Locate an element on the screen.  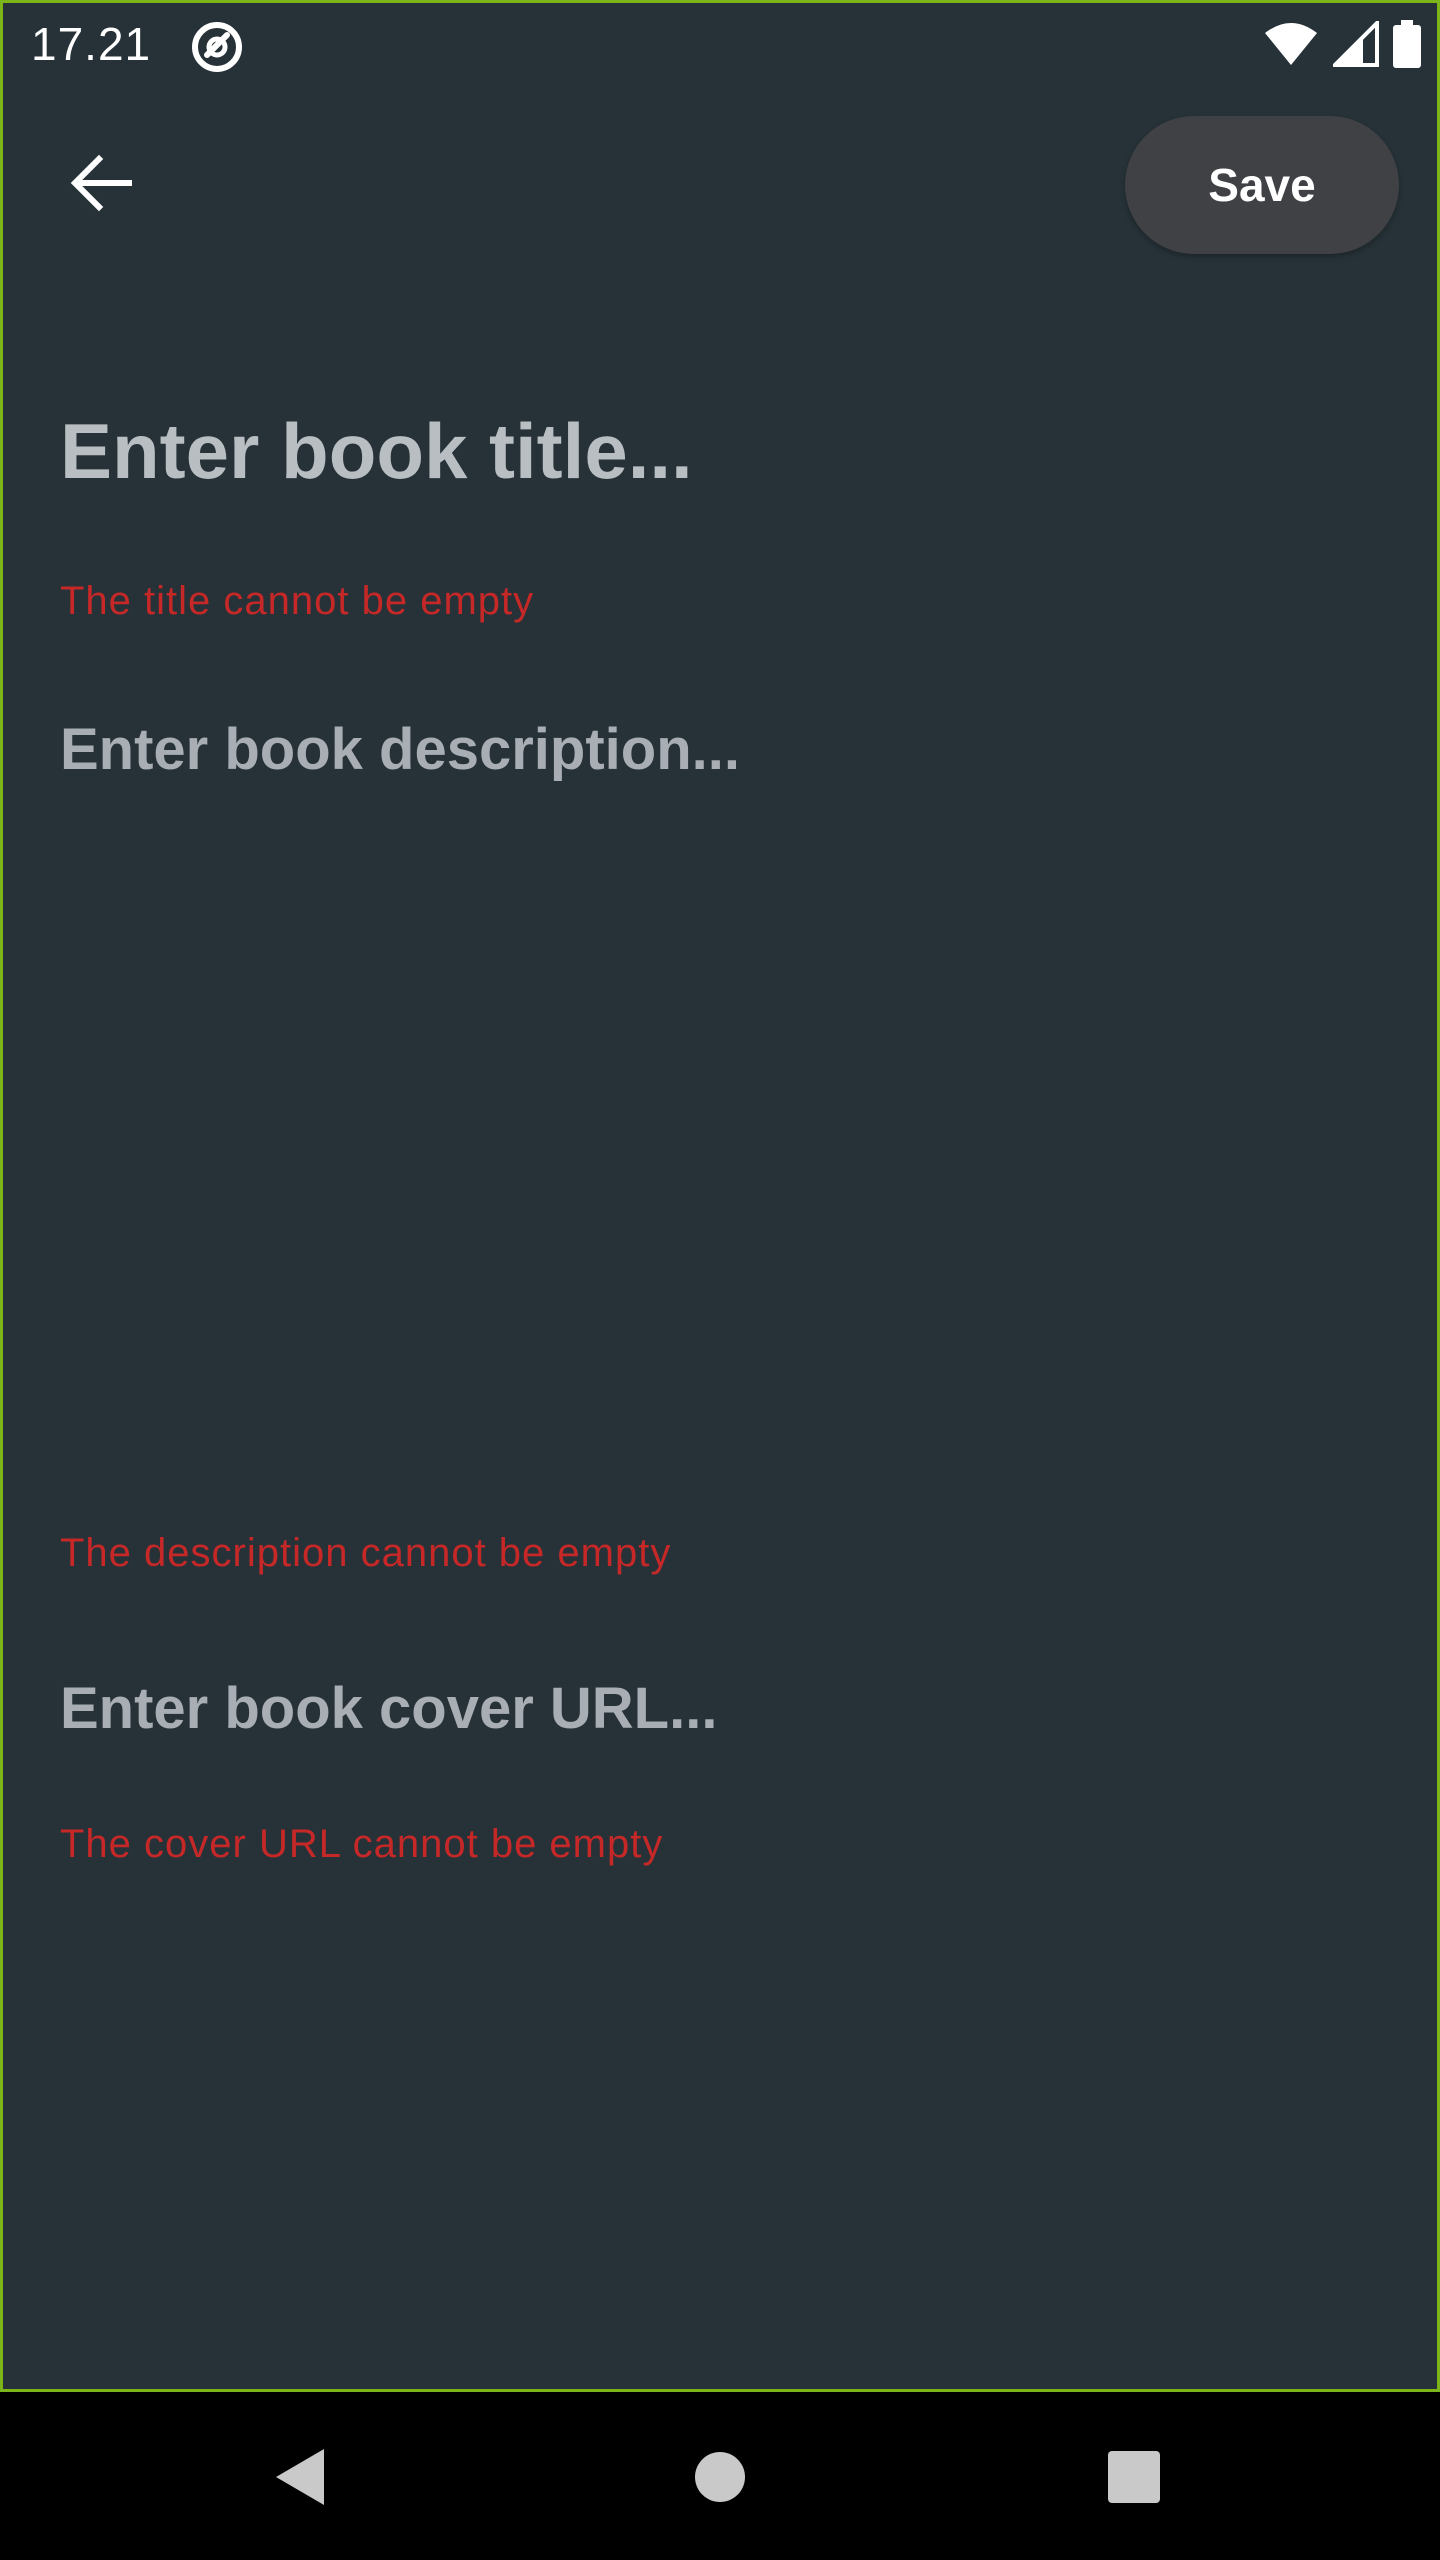
save-button: Save is located at coordinates (1262, 185).